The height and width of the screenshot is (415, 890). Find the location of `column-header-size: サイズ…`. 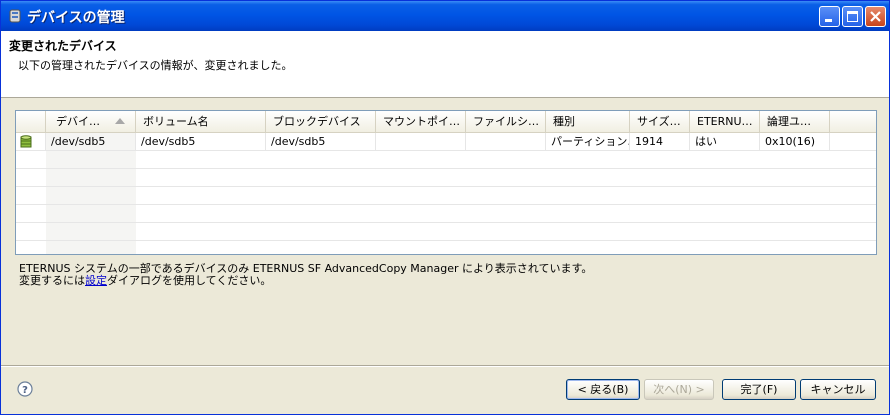

column-header-size: サイズ… is located at coordinates (660, 121).